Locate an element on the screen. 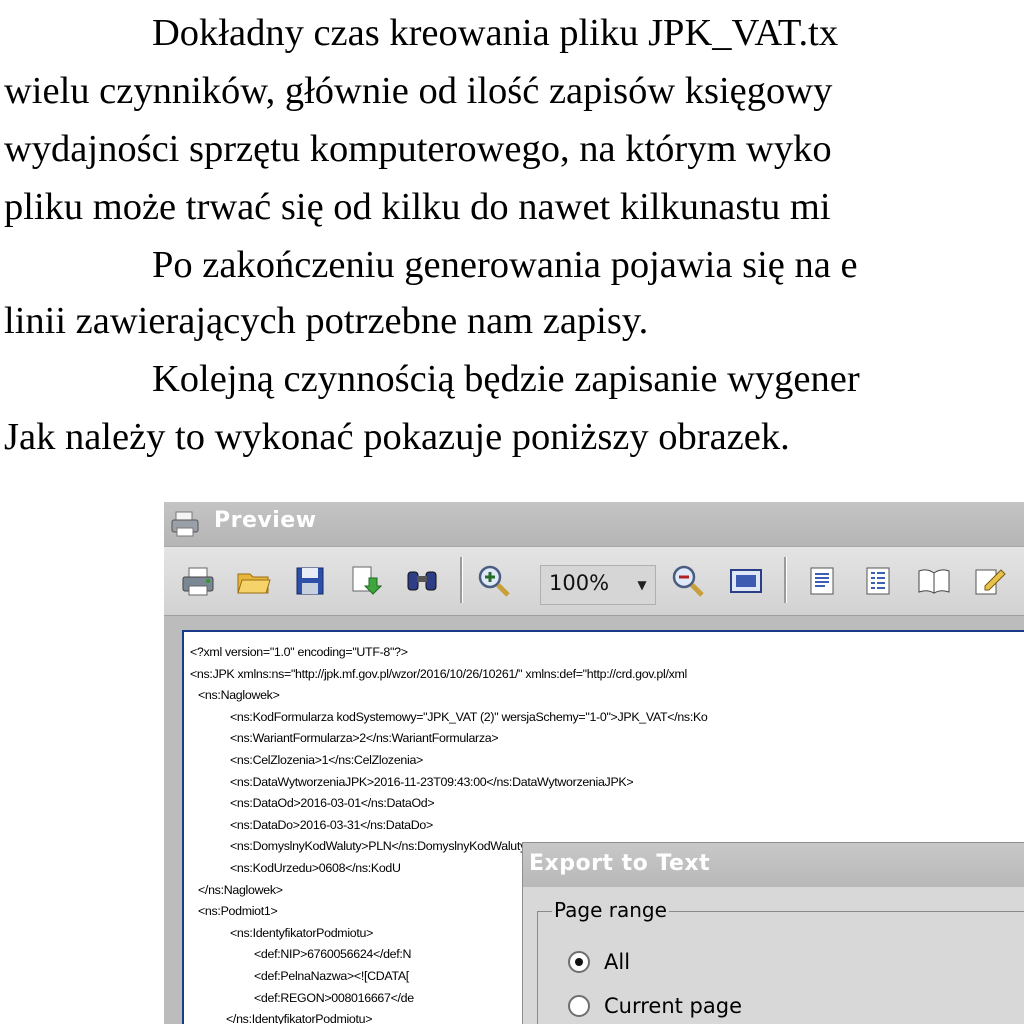 The height and width of the screenshot is (1024, 1024). zoom-out-icon is located at coordinates (688, 581).